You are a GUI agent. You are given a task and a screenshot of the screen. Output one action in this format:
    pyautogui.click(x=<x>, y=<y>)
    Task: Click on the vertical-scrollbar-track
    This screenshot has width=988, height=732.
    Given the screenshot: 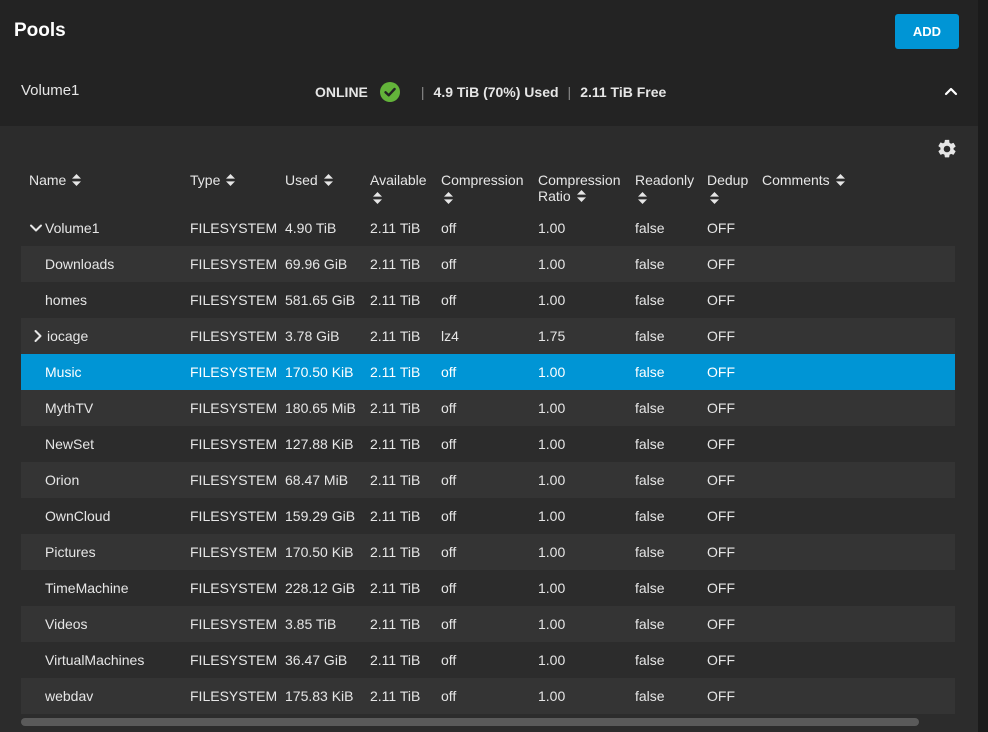 What is the action you would take?
    pyautogui.click(x=983, y=366)
    